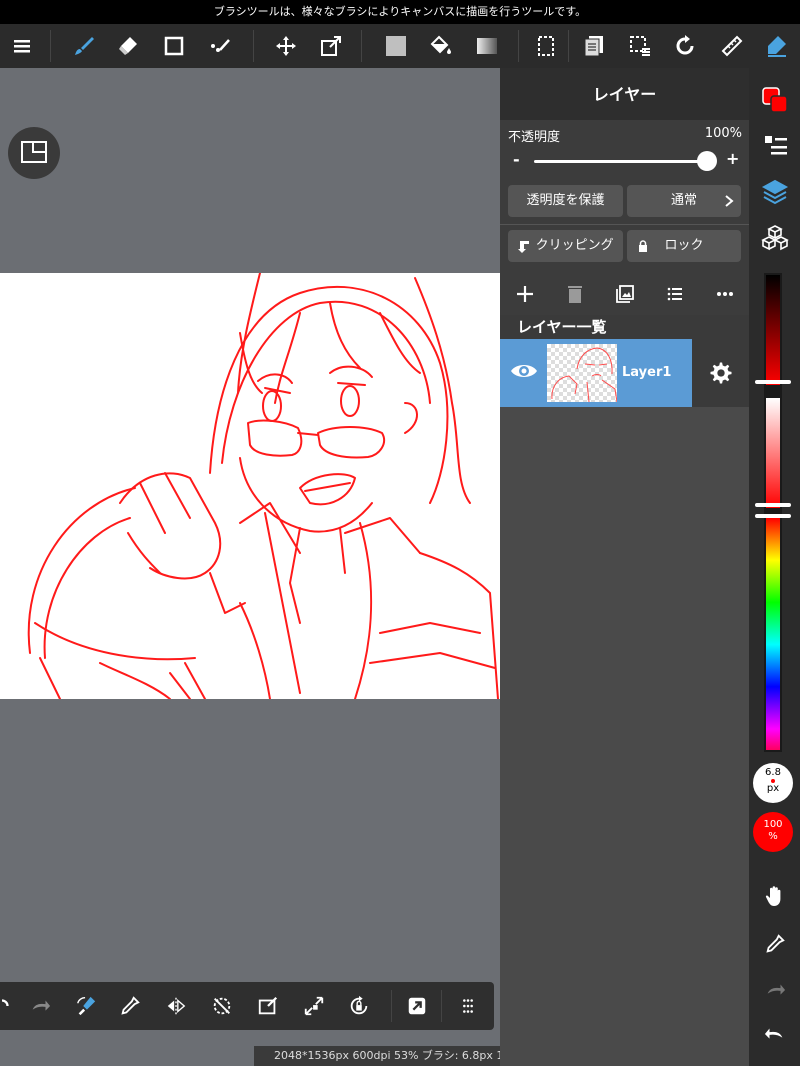 The height and width of the screenshot is (1066, 800). I want to click on dot-icon, so click(220, 46).